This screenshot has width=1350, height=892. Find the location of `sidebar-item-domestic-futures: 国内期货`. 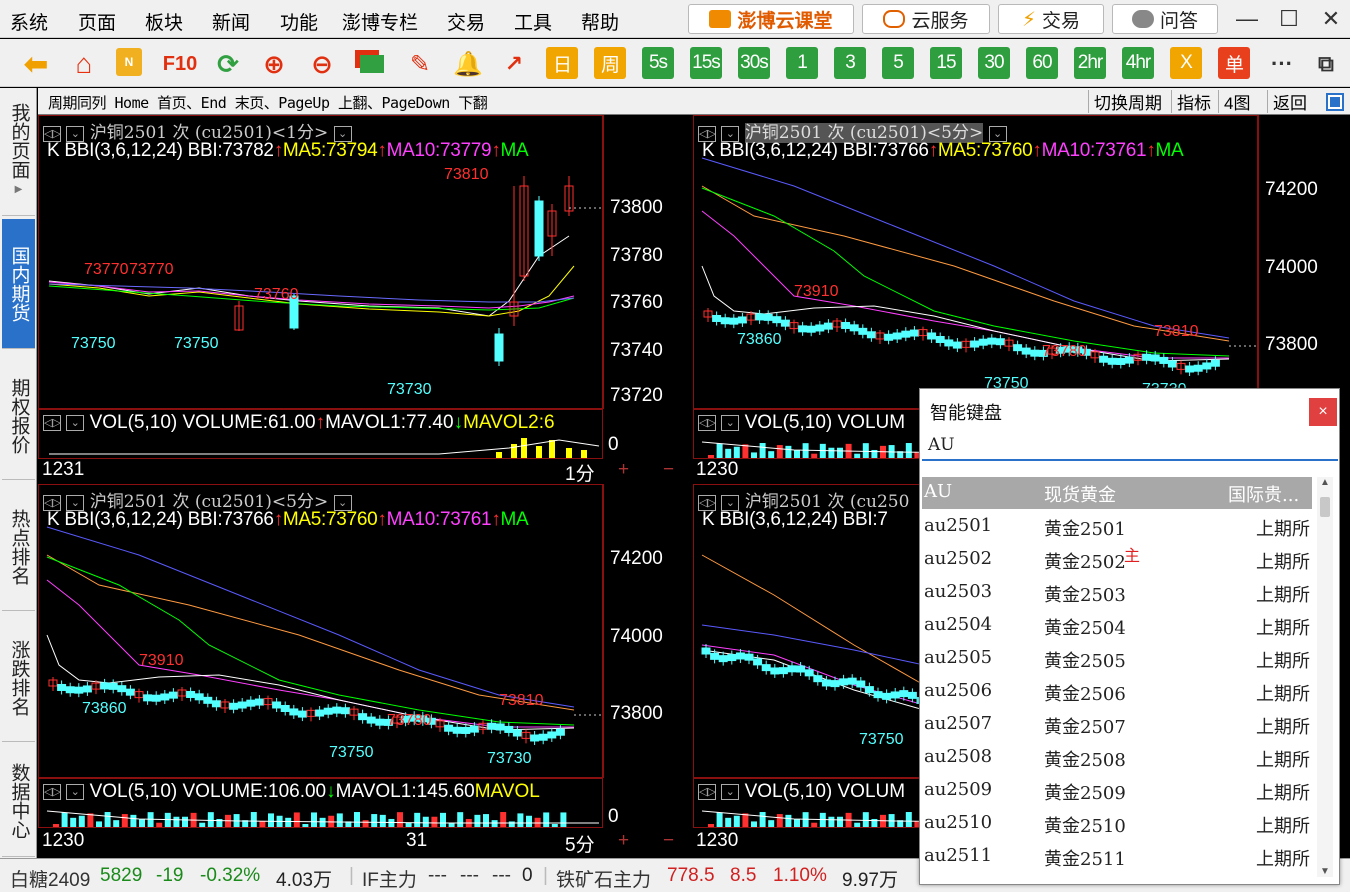

sidebar-item-domestic-futures: 国内期货 is located at coordinates (18, 284).